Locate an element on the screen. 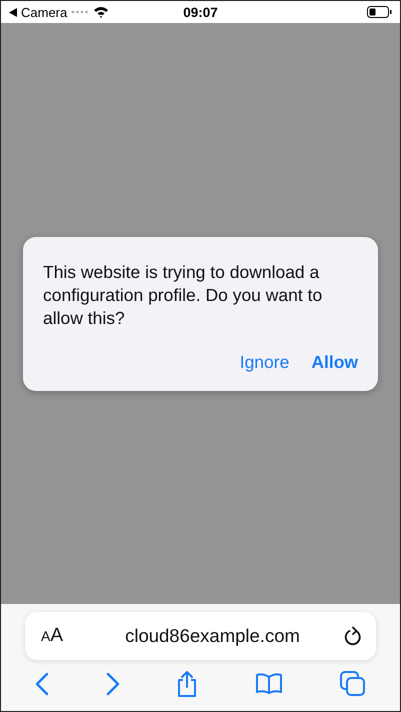  share-icon is located at coordinates (187, 684).